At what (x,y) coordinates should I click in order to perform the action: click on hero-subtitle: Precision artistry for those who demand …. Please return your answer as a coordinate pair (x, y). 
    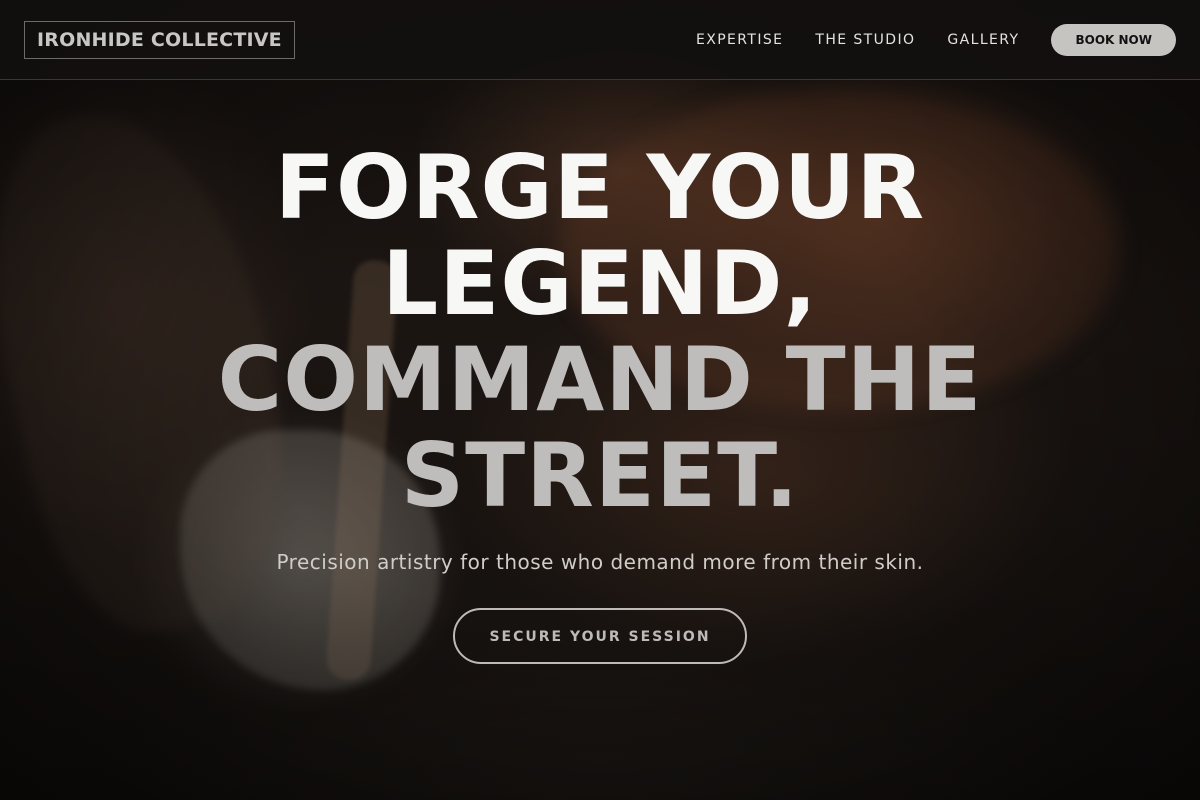
    Looking at the image, I should click on (600, 562).